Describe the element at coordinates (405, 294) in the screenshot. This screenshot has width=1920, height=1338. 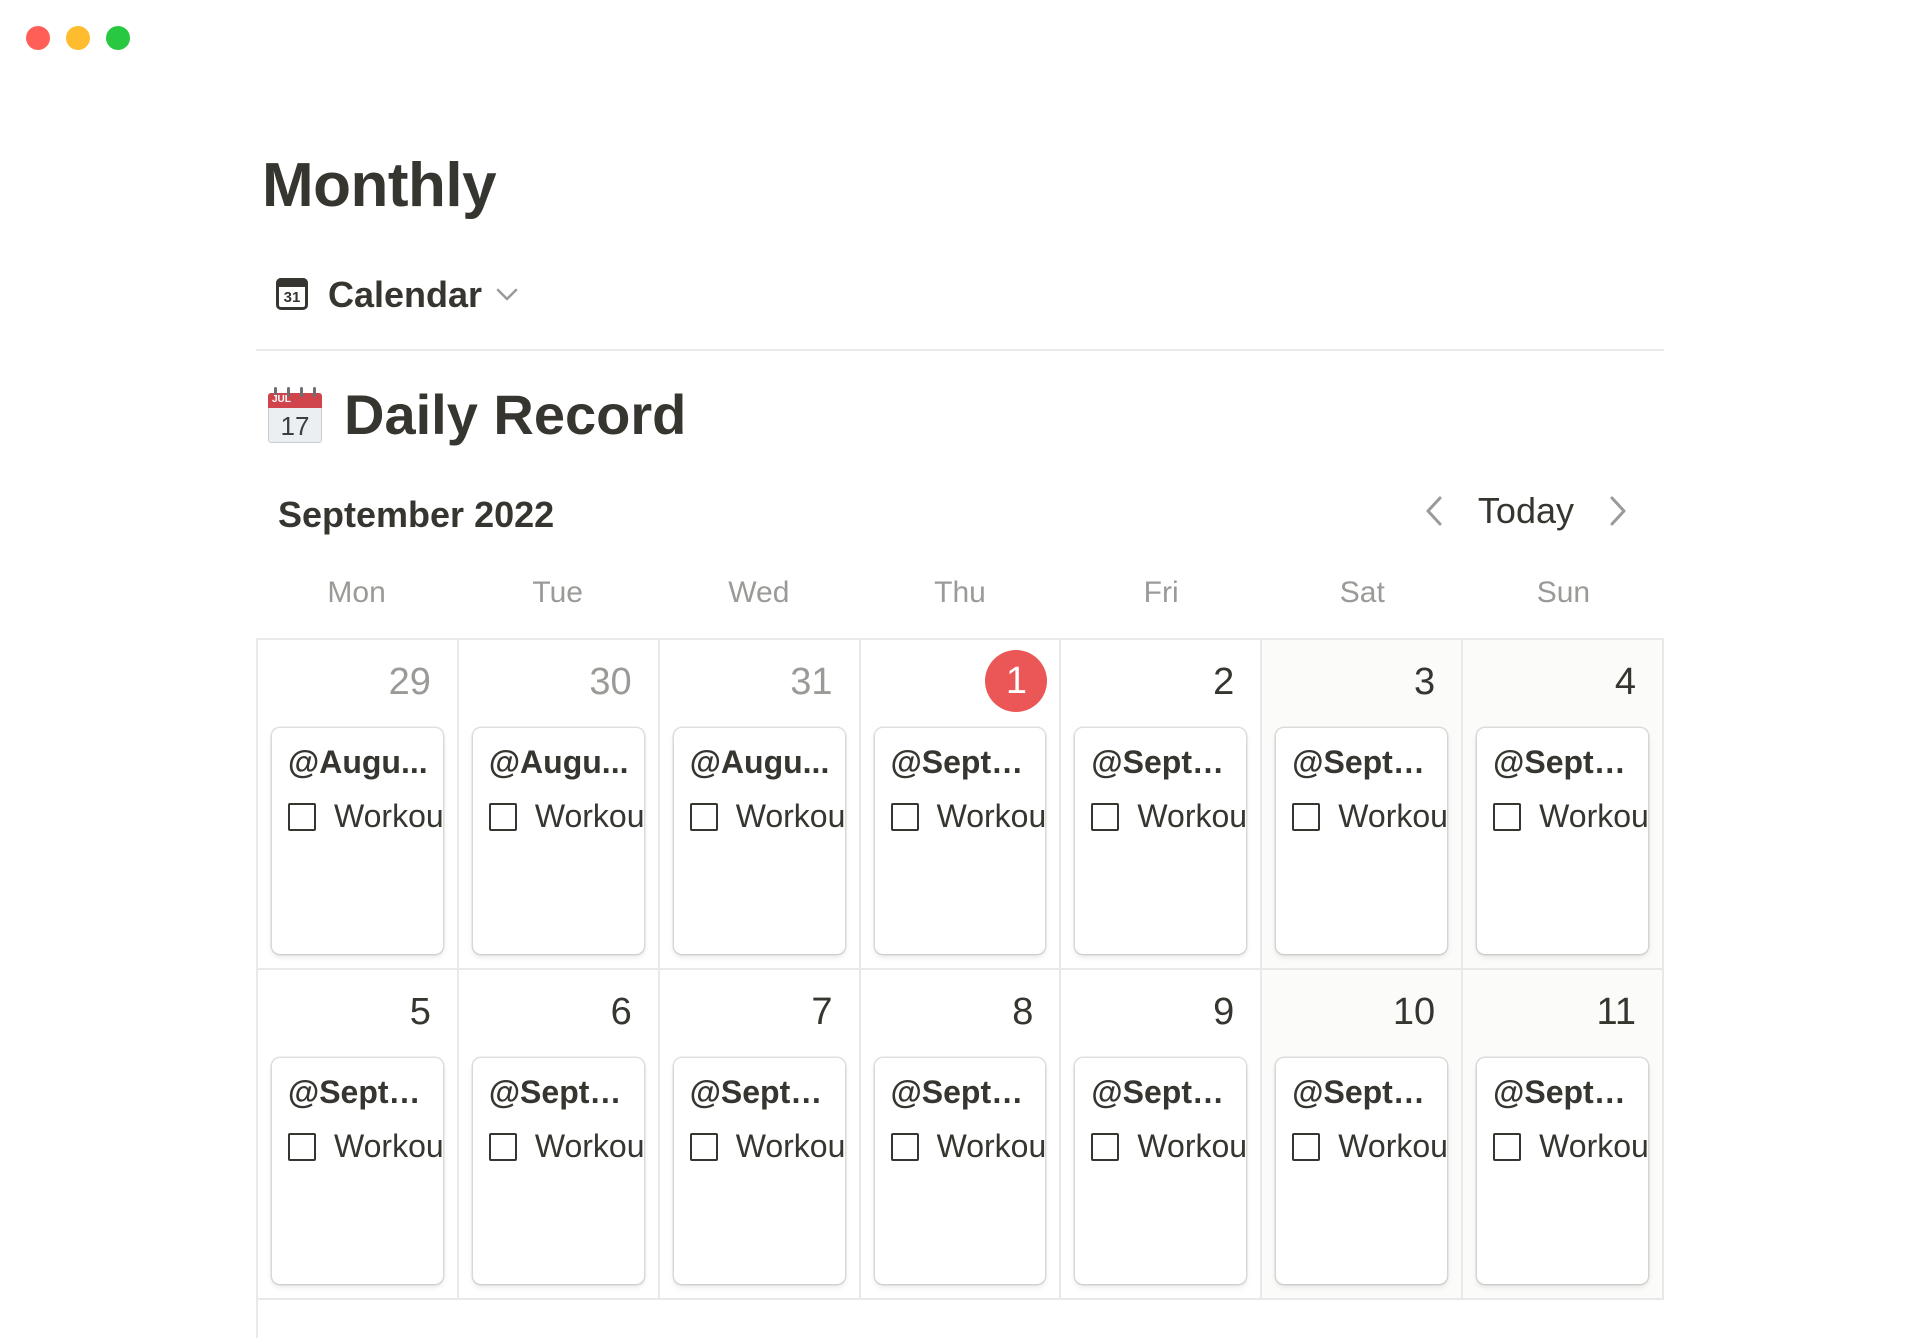
I see `view-label: Calendar` at that location.